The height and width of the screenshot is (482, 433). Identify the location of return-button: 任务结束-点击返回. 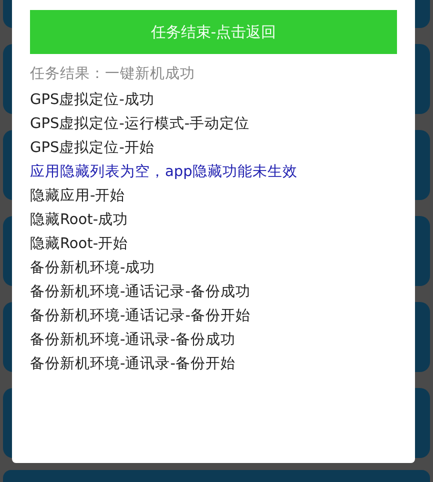
(213, 32).